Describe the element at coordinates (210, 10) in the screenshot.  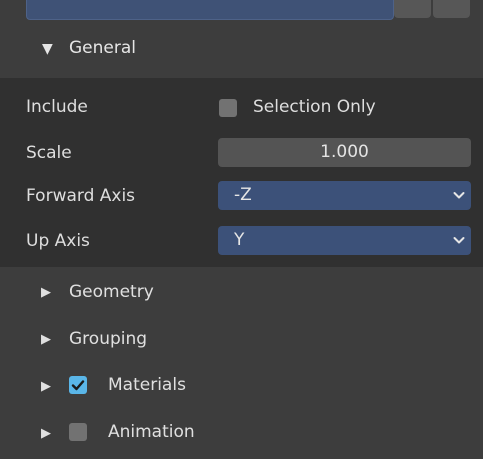
I see `file-path-field` at that location.